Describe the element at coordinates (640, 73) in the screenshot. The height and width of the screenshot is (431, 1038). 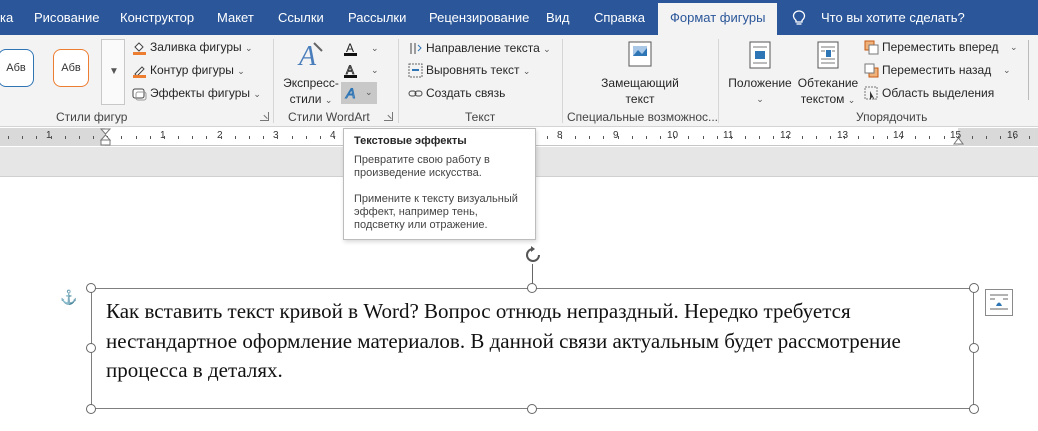
I see `alt-text-button: Замещающий текст` at that location.